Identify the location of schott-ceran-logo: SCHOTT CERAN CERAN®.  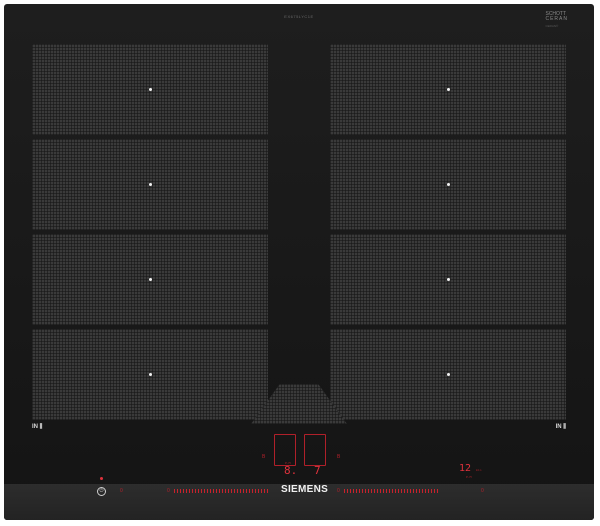
(556, 20).